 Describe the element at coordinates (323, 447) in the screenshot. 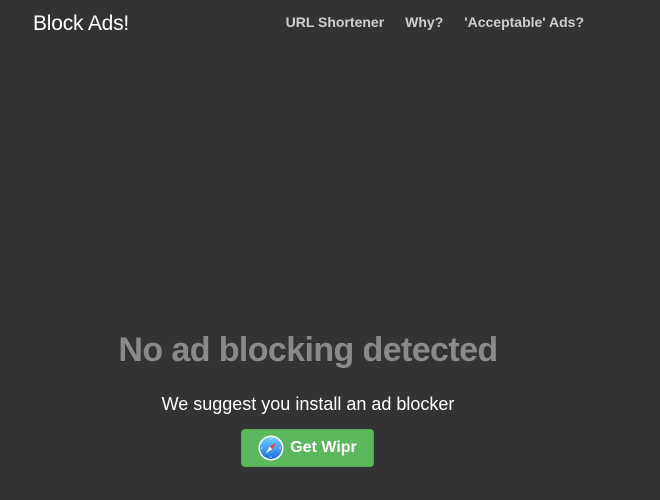

I see `get-wipr-label: Get Wipr` at that location.